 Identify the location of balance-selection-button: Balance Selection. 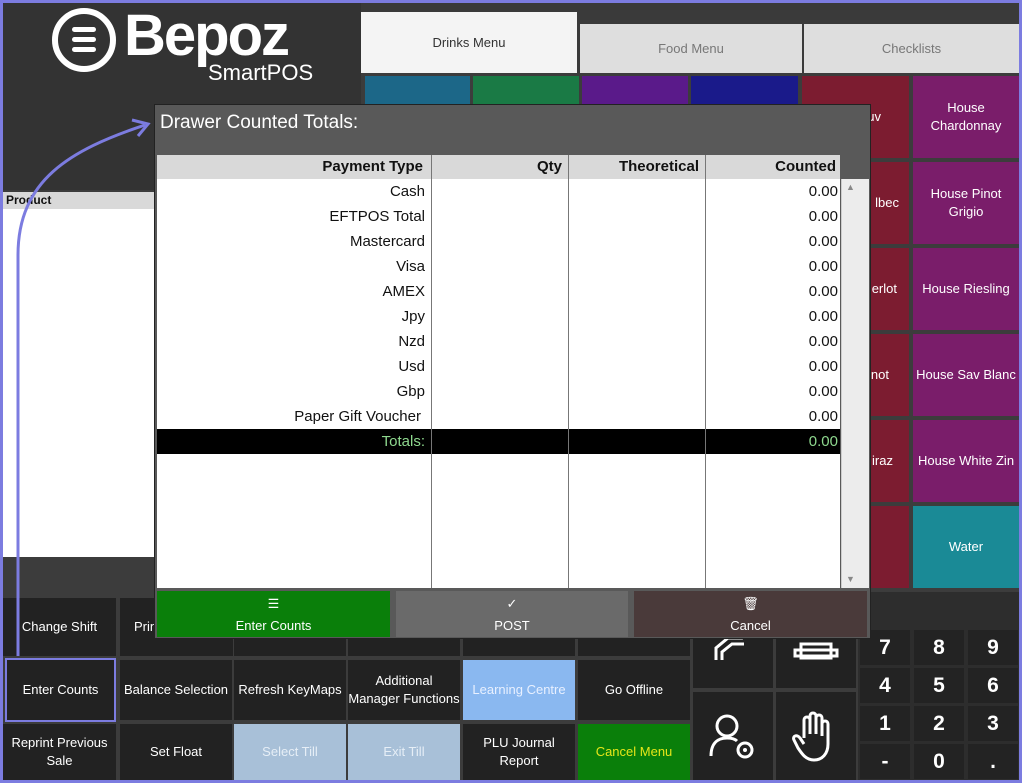
(176, 690).